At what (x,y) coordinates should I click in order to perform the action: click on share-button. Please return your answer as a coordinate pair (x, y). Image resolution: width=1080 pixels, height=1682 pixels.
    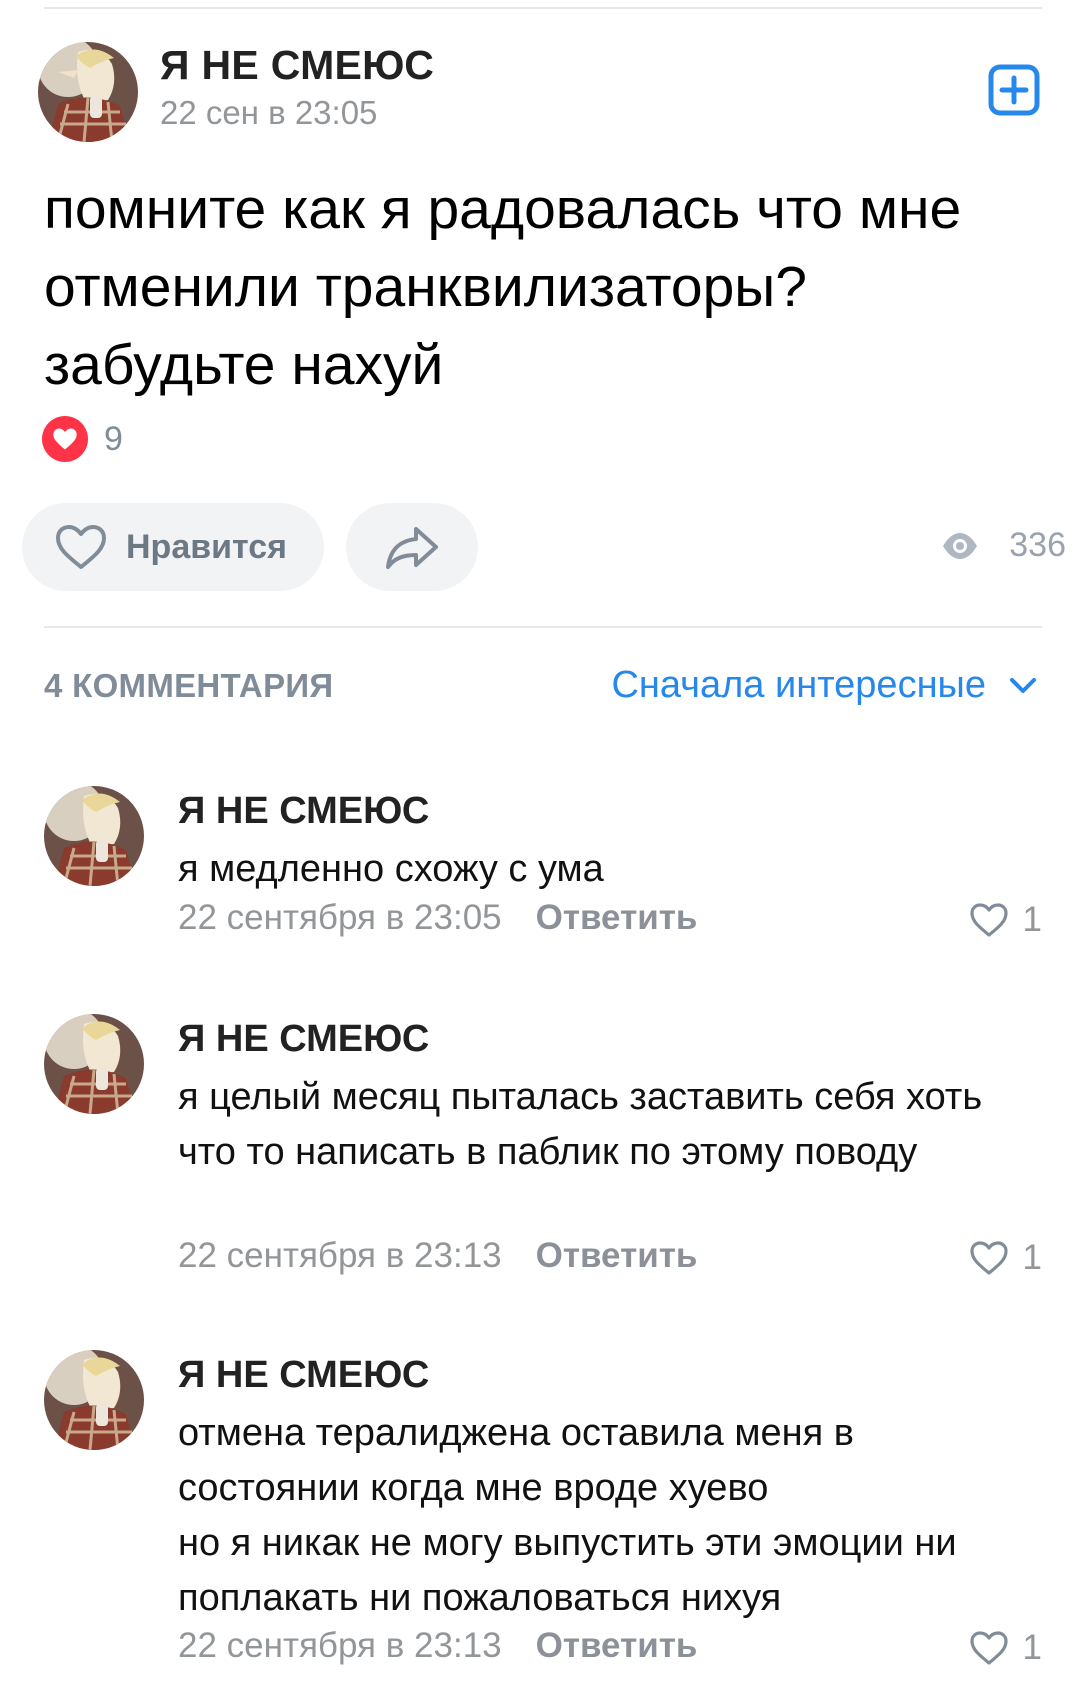
    Looking at the image, I should click on (412, 547).